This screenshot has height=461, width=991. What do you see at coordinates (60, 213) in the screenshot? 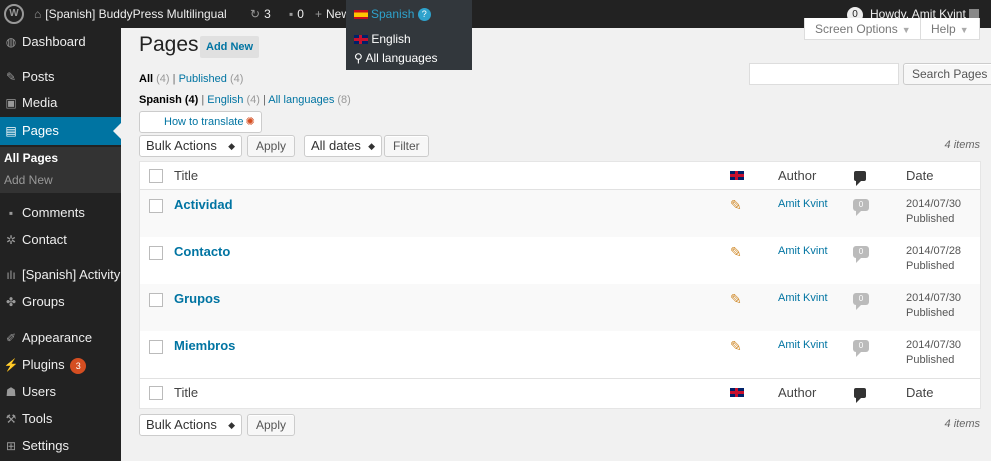
I see `sidebar-item-comments: ▪ Comments` at bounding box center [60, 213].